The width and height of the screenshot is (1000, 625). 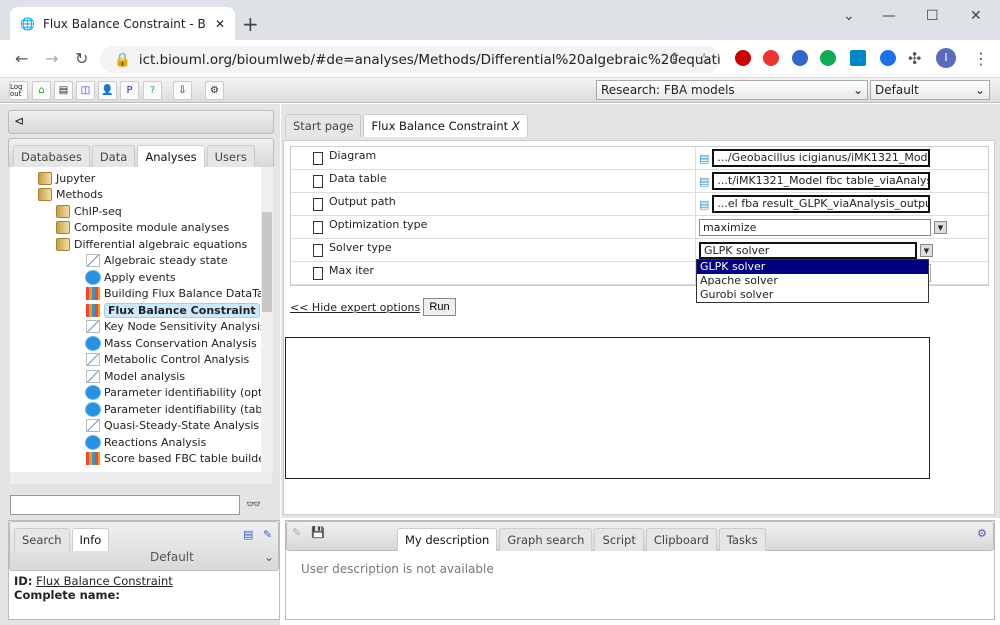 I want to click on close-tab-icon: ✕, so click(x=220, y=24).